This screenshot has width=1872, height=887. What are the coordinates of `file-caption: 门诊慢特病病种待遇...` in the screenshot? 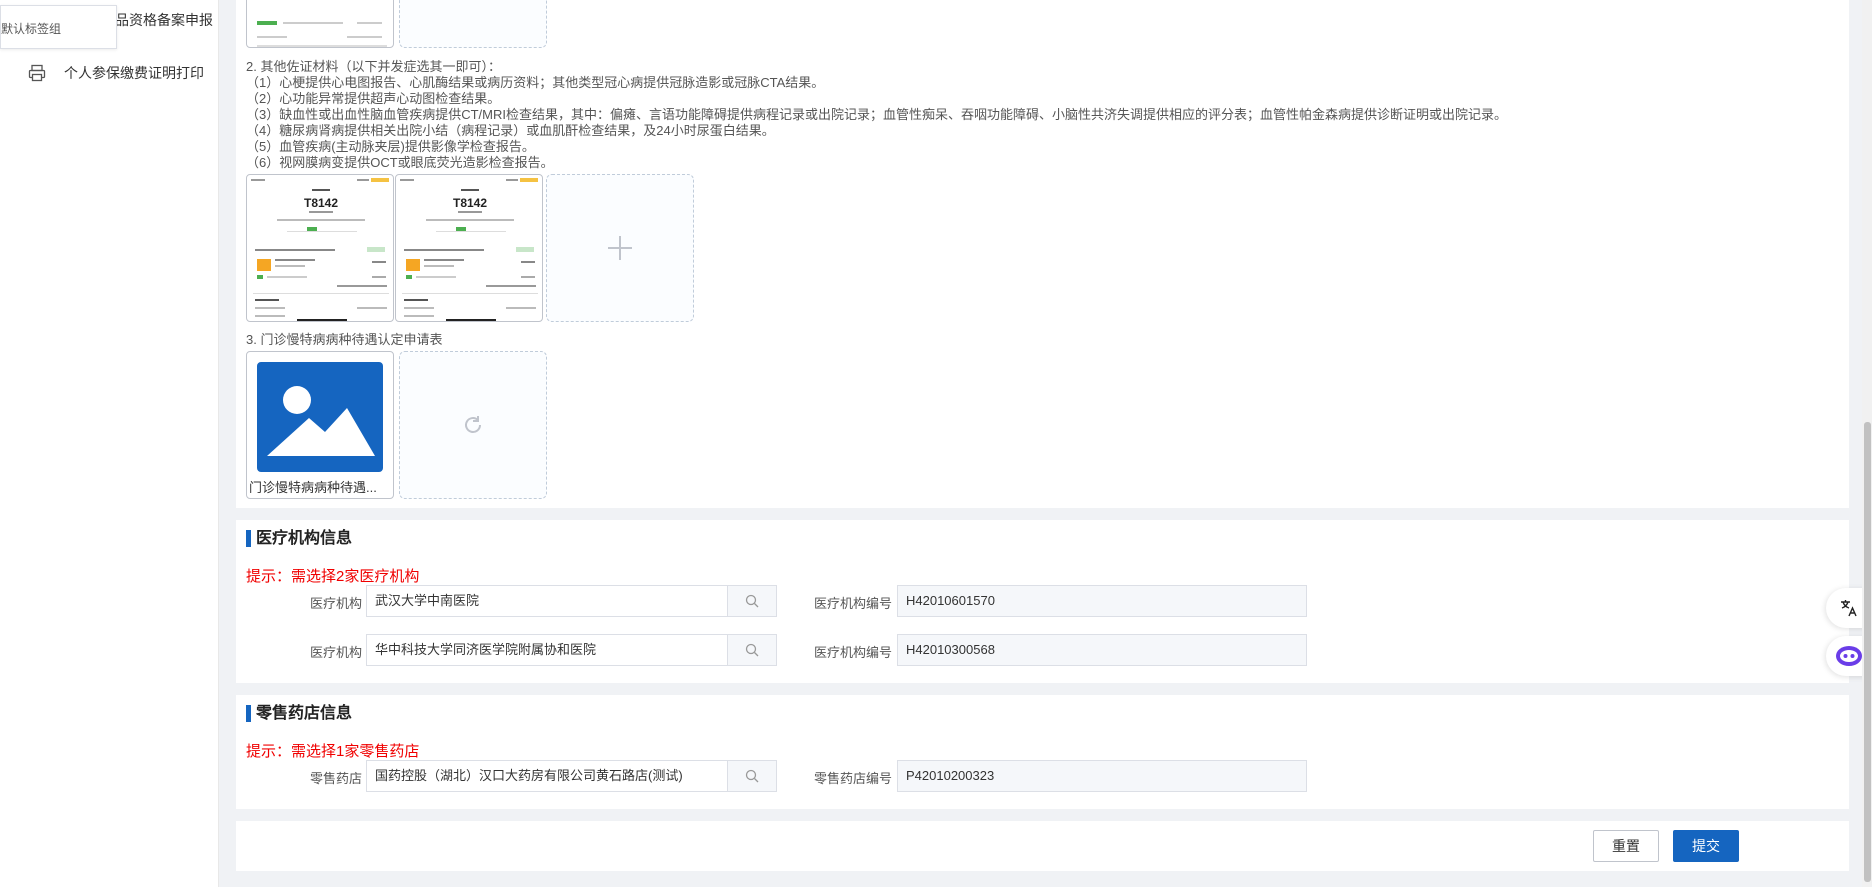 It's located at (313, 487).